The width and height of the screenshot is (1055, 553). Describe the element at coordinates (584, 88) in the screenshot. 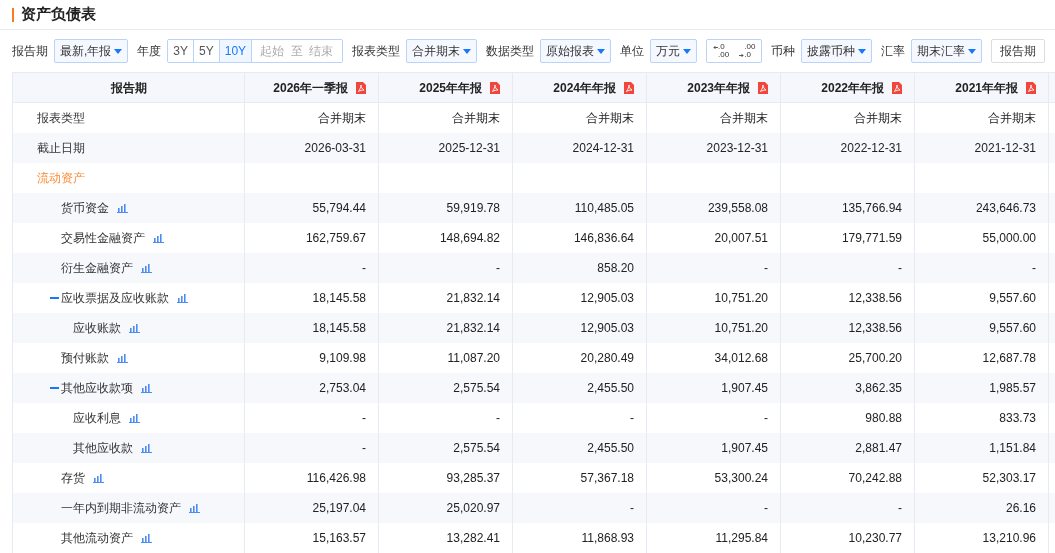

I see `column-header: 2024年年报` at that location.